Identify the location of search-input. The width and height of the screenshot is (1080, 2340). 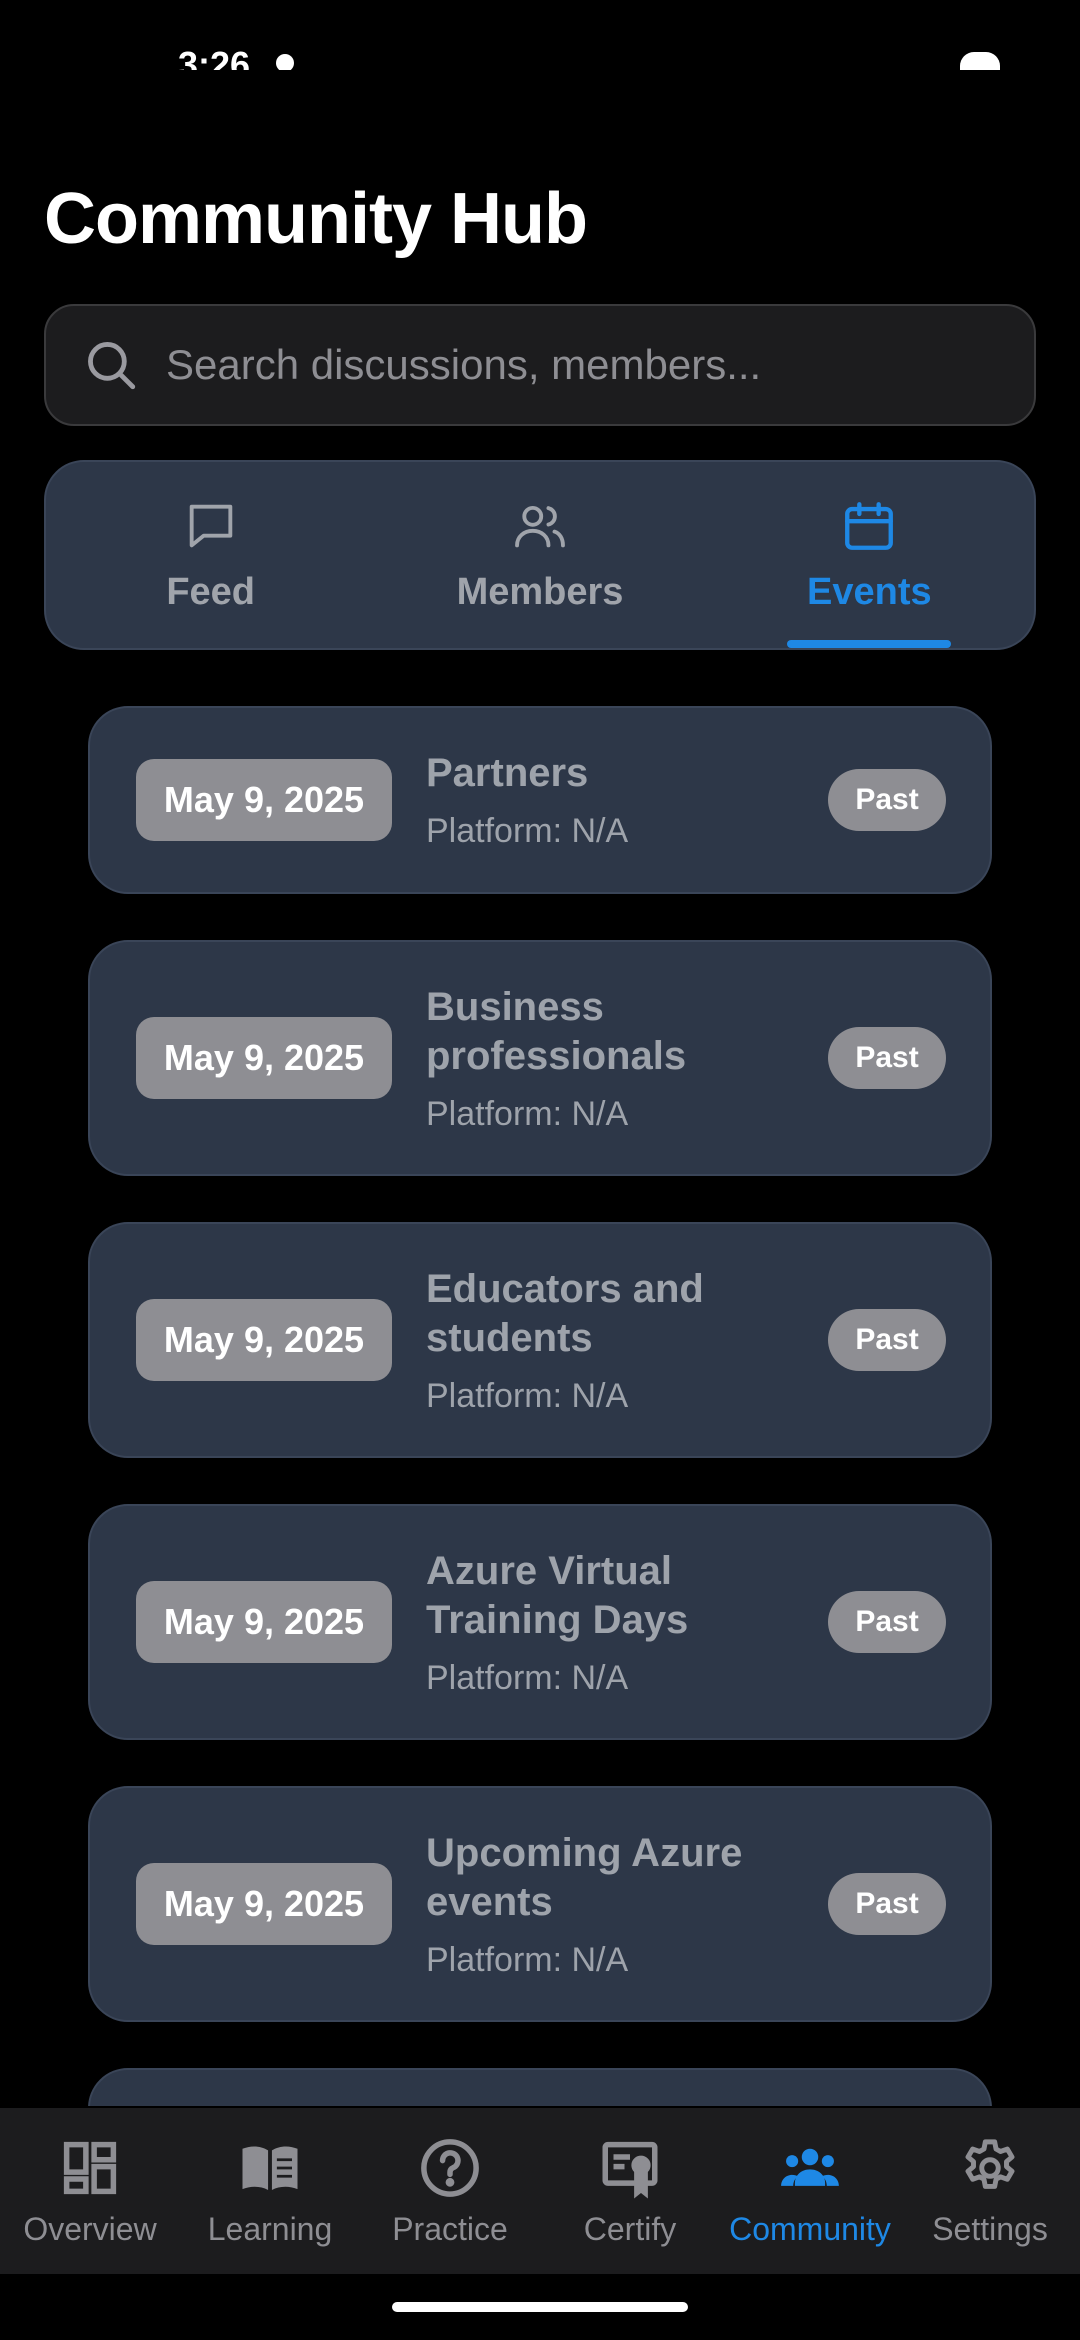
(600, 365).